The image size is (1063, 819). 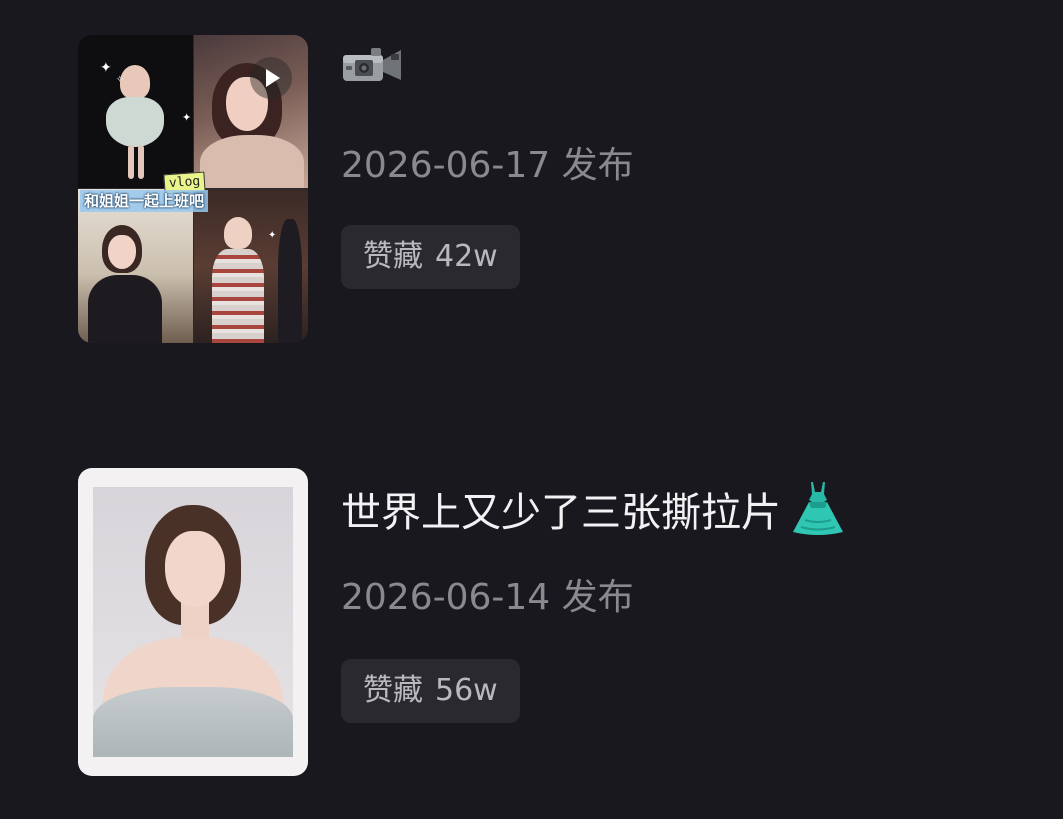 I want to click on portrait-dress, so click(x=193, y=722).